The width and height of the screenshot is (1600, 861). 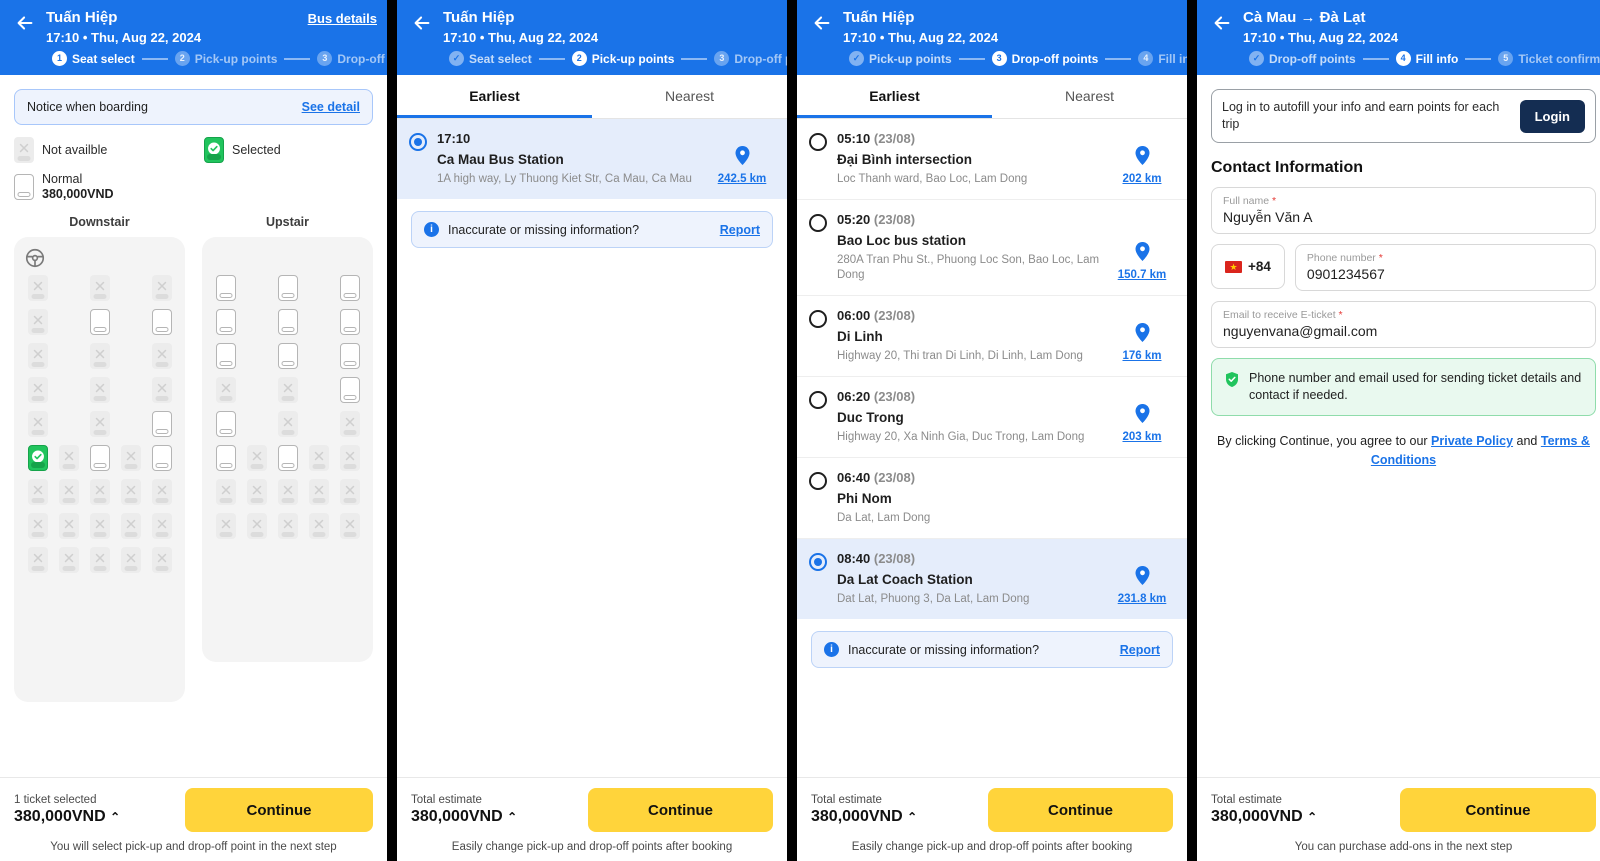 What do you see at coordinates (1250, 201) in the screenshot?
I see `full-name-label: Full name *` at bounding box center [1250, 201].